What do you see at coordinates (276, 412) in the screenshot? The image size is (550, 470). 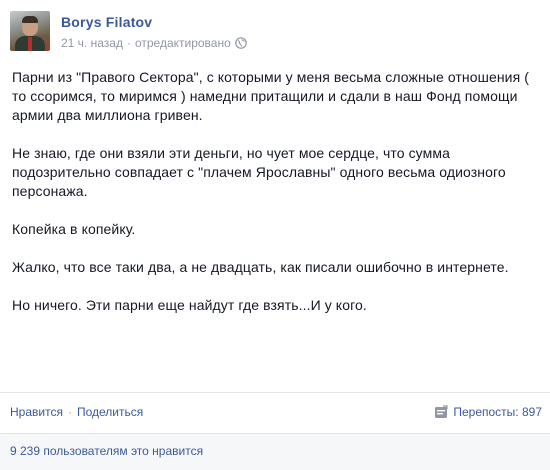 I see `post-actions: Нравится · Поделиться Перепосты: 897` at bounding box center [276, 412].